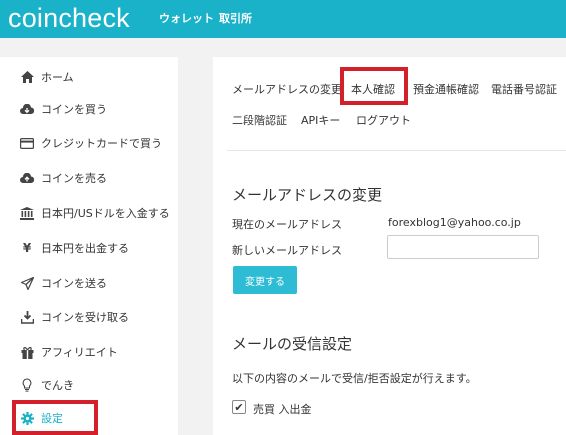 The width and height of the screenshot is (566, 435). Describe the element at coordinates (307, 195) in the screenshot. I see `email-section-title: メールアドレスの変更` at that location.